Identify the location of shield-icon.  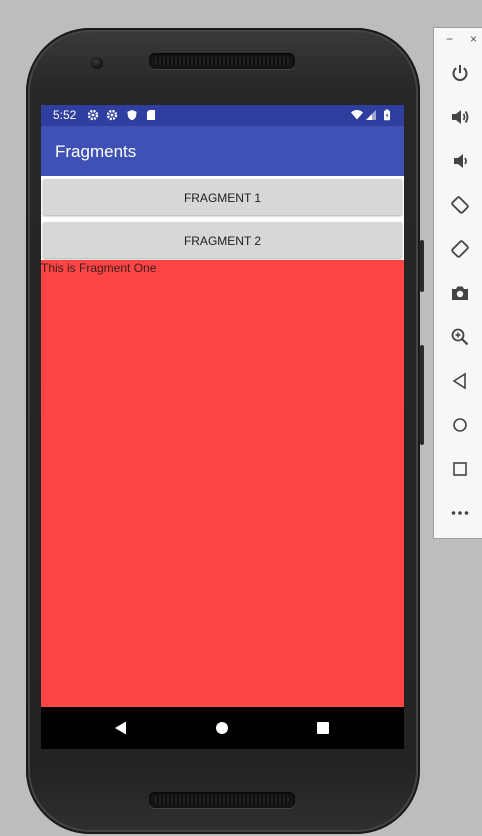
(132, 115).